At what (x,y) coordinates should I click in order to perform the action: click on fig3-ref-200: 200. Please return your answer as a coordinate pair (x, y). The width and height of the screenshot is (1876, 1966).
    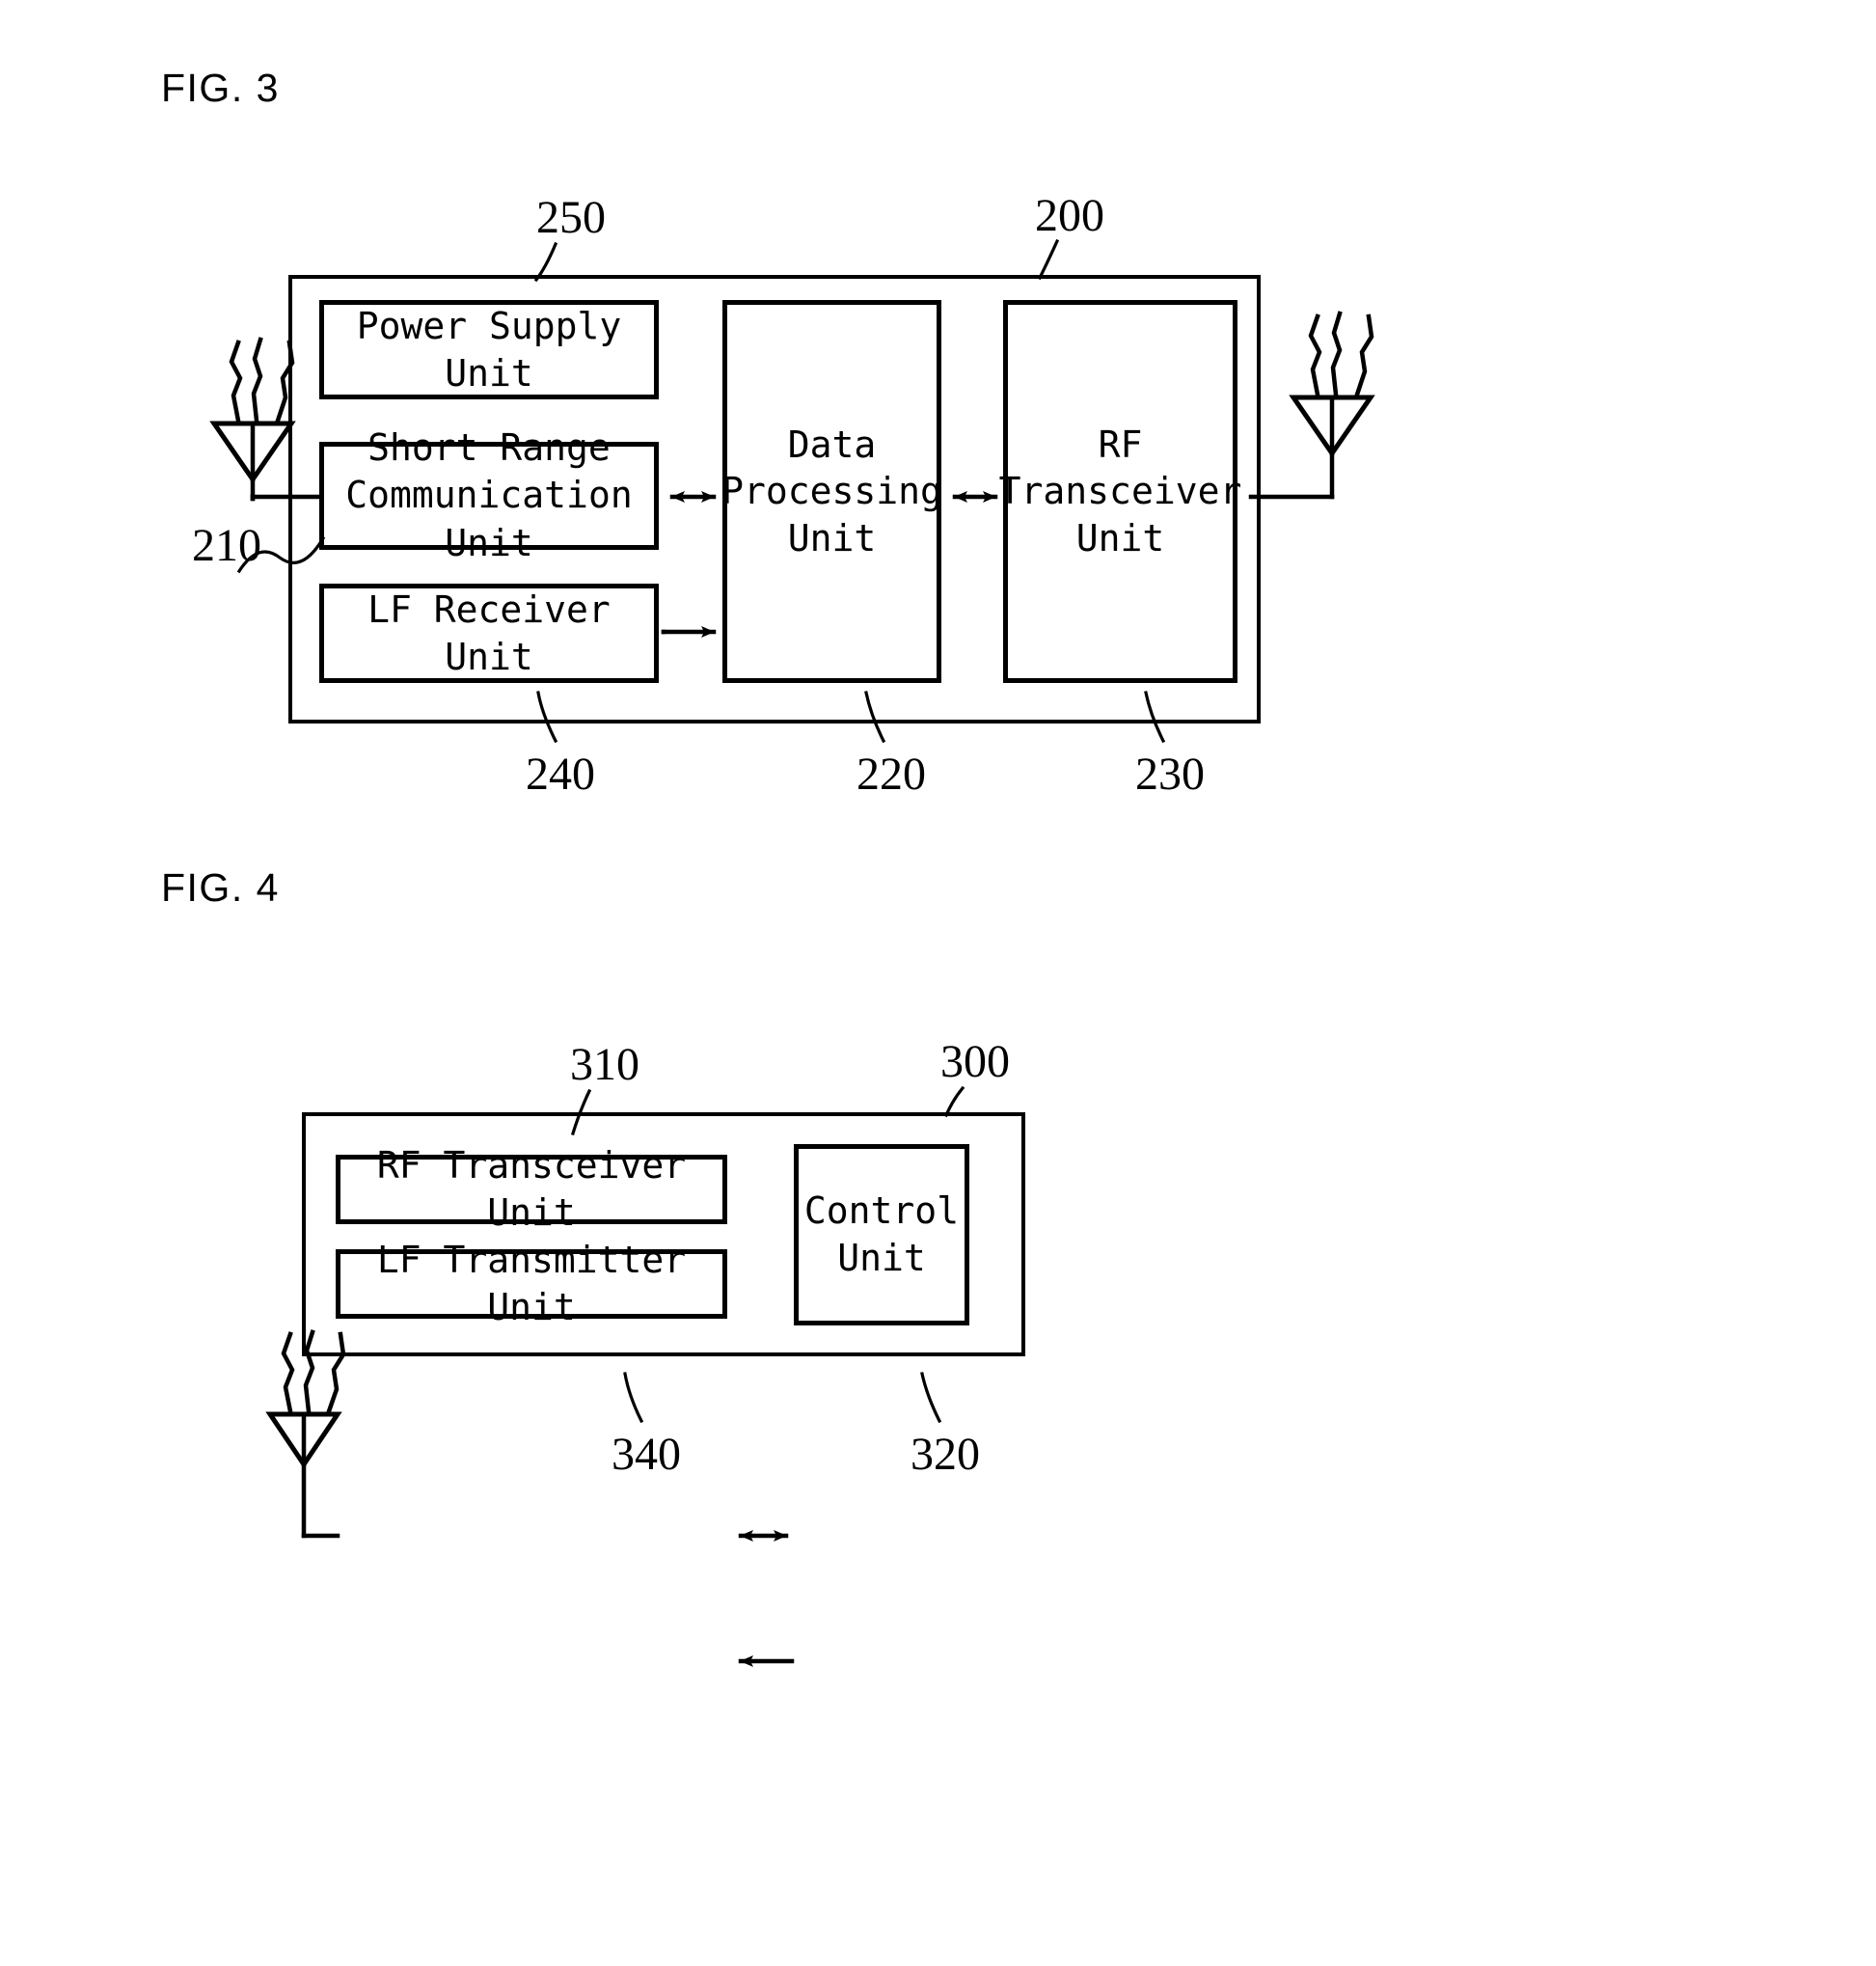
    Looking at the image, I should click on (1069, 215).